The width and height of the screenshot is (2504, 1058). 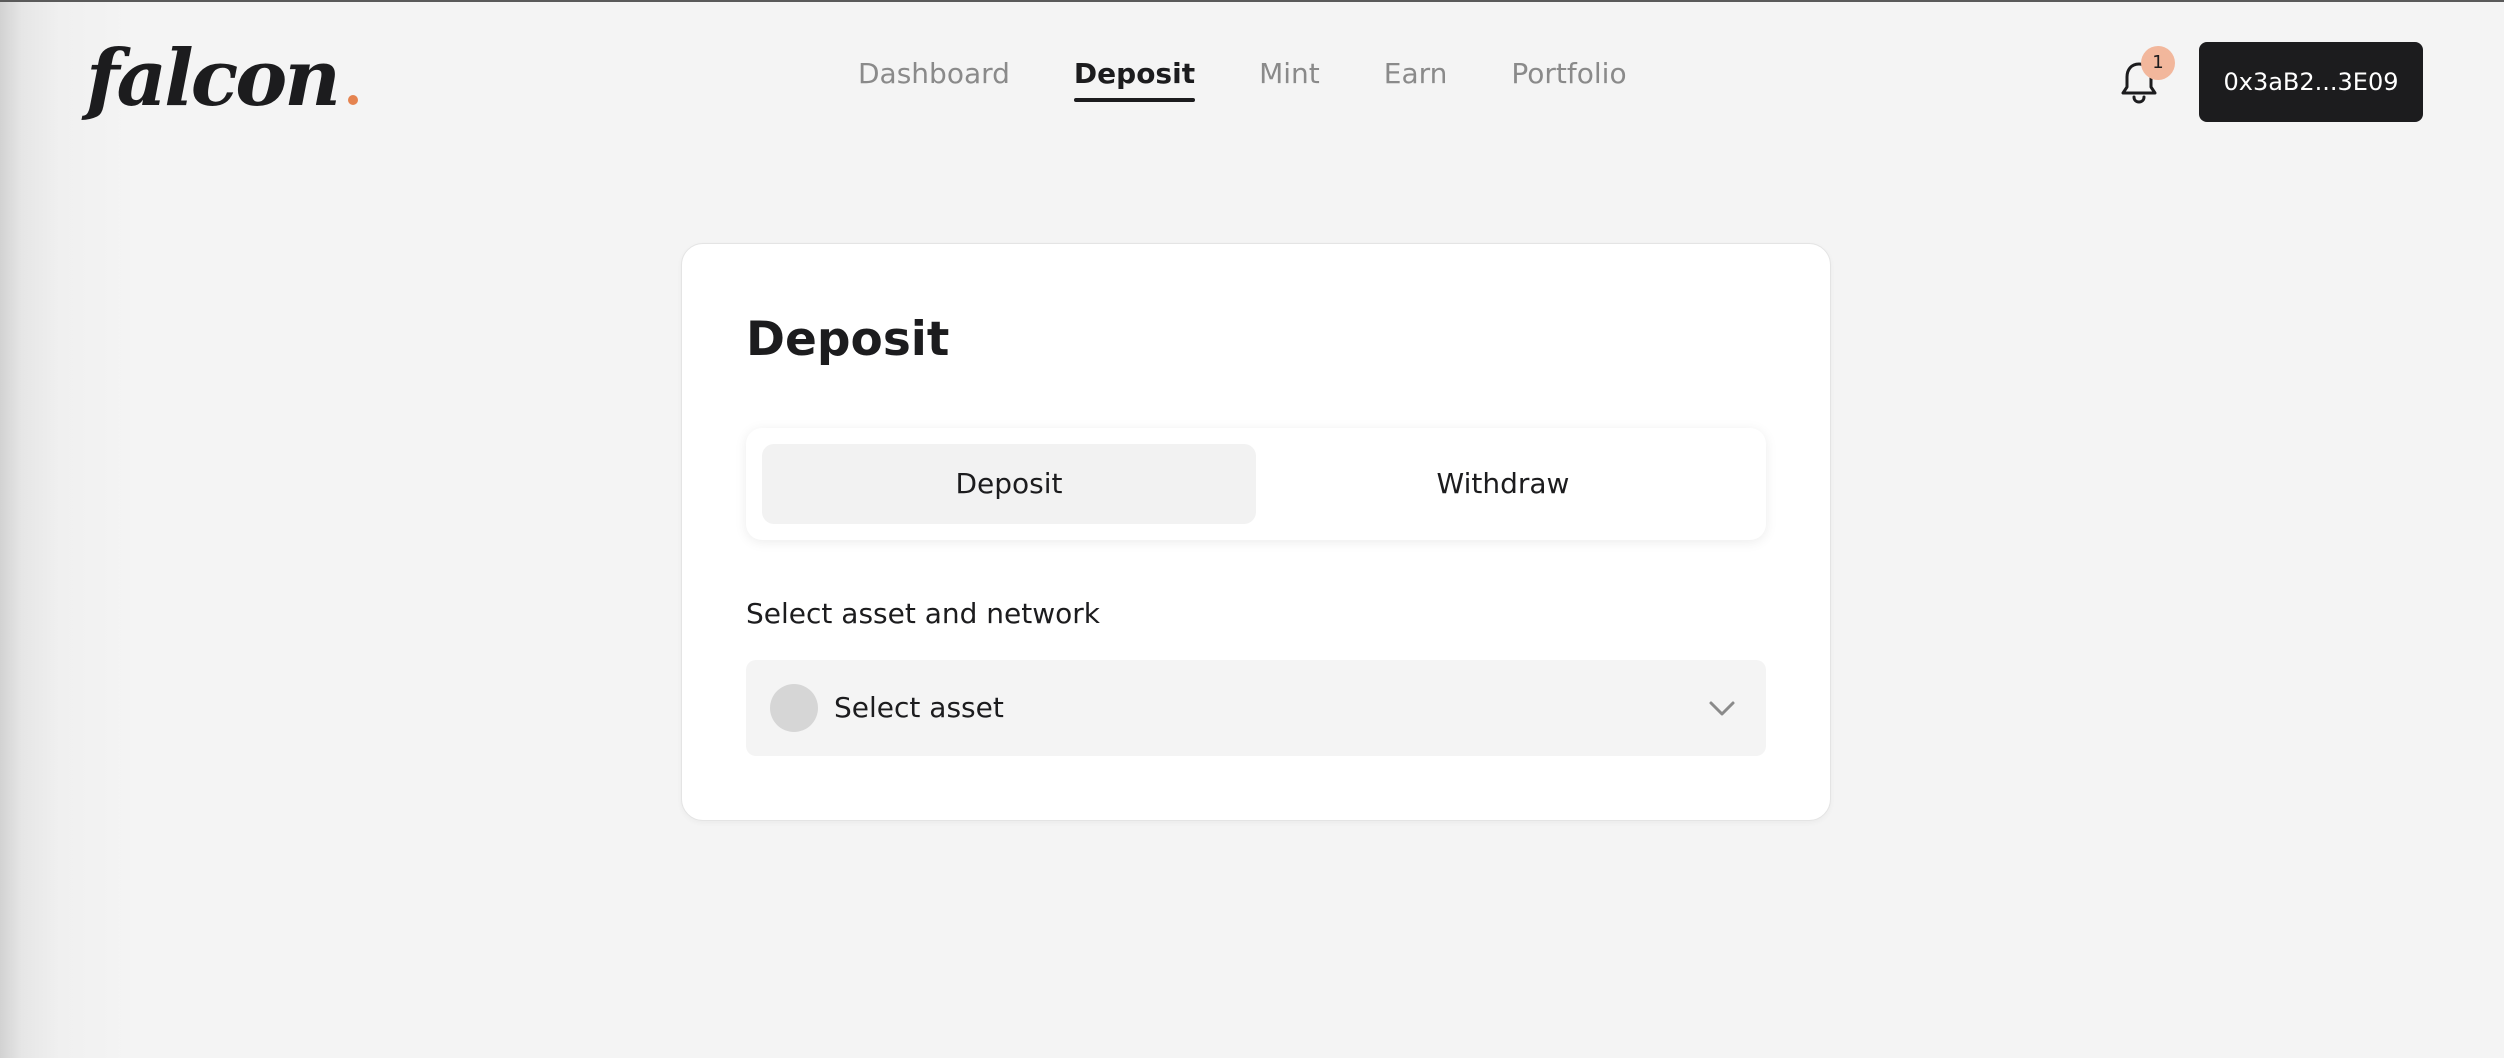 What do you see at coordinates (1134, 82) in the screenshot?
I see `nav-item-deposit: Deposit` at bounding box center [1134, 82].